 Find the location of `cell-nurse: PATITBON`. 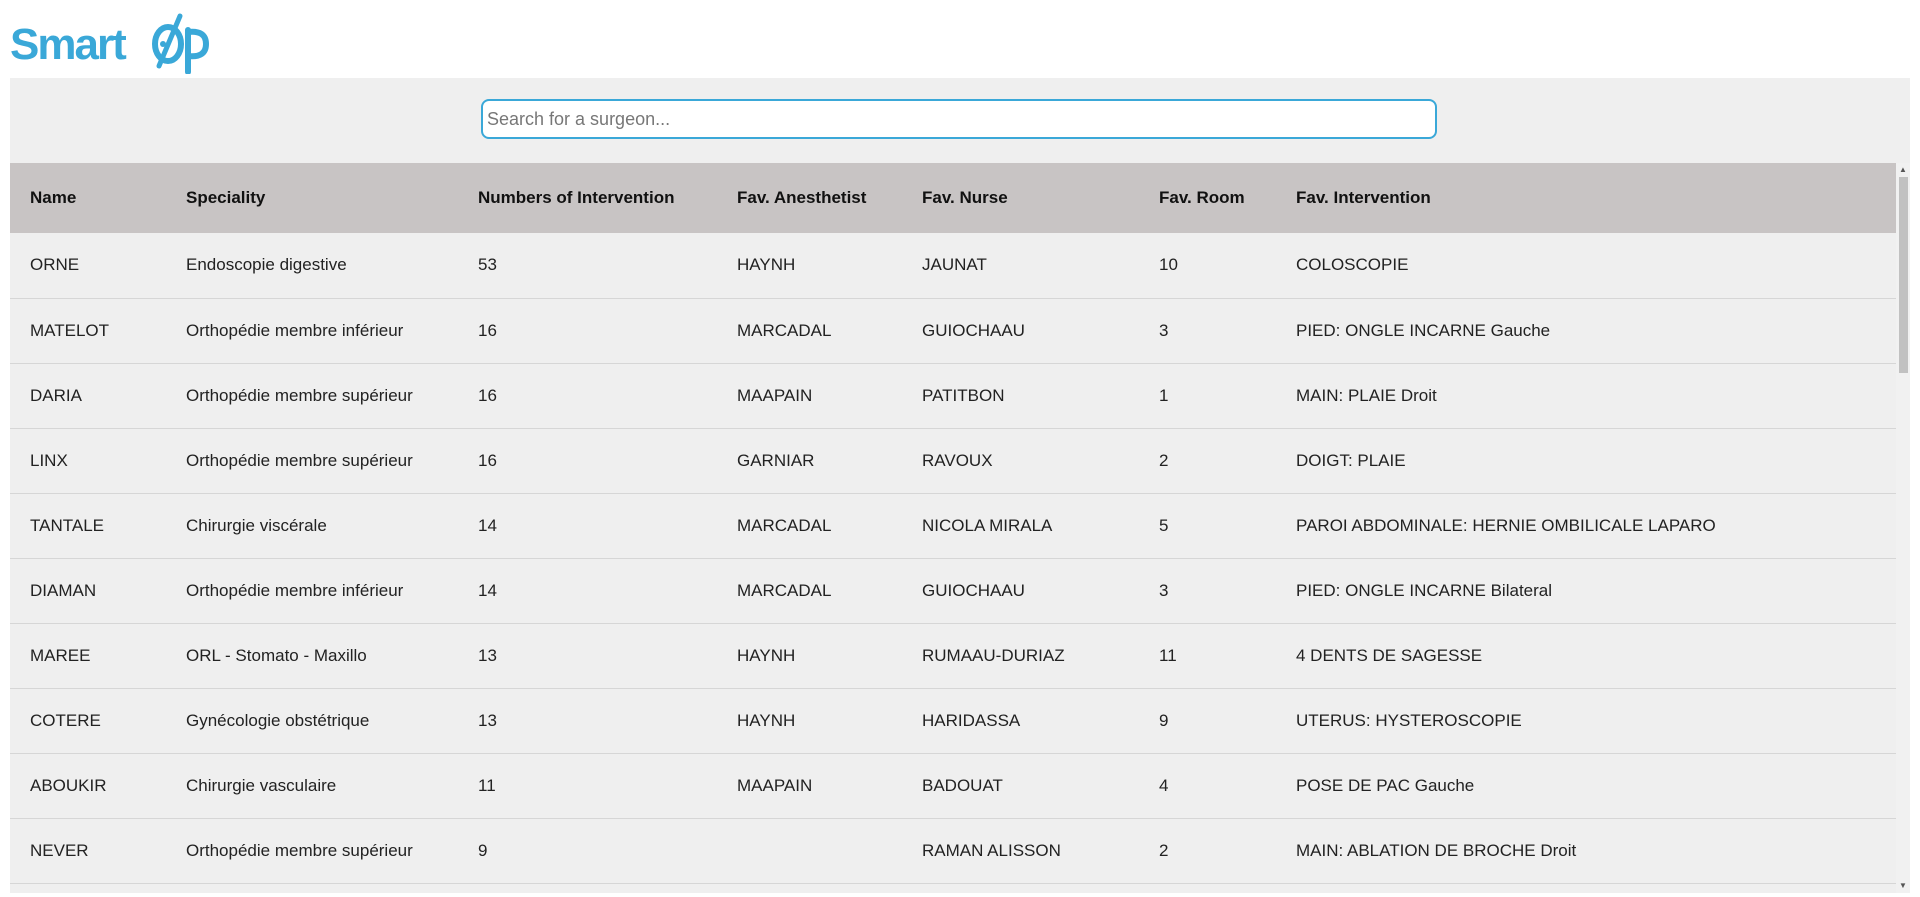

cell-nurse: PATITBON is located at coordinates (963, 395).